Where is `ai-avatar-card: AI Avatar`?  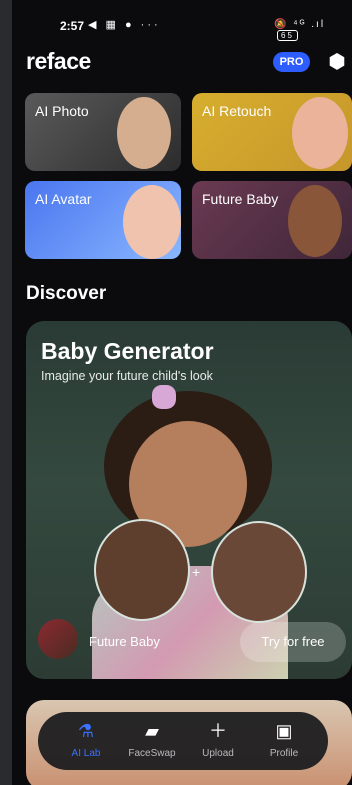 ai-avatar-card: AI Avatar is located at coordinates (103, 220).